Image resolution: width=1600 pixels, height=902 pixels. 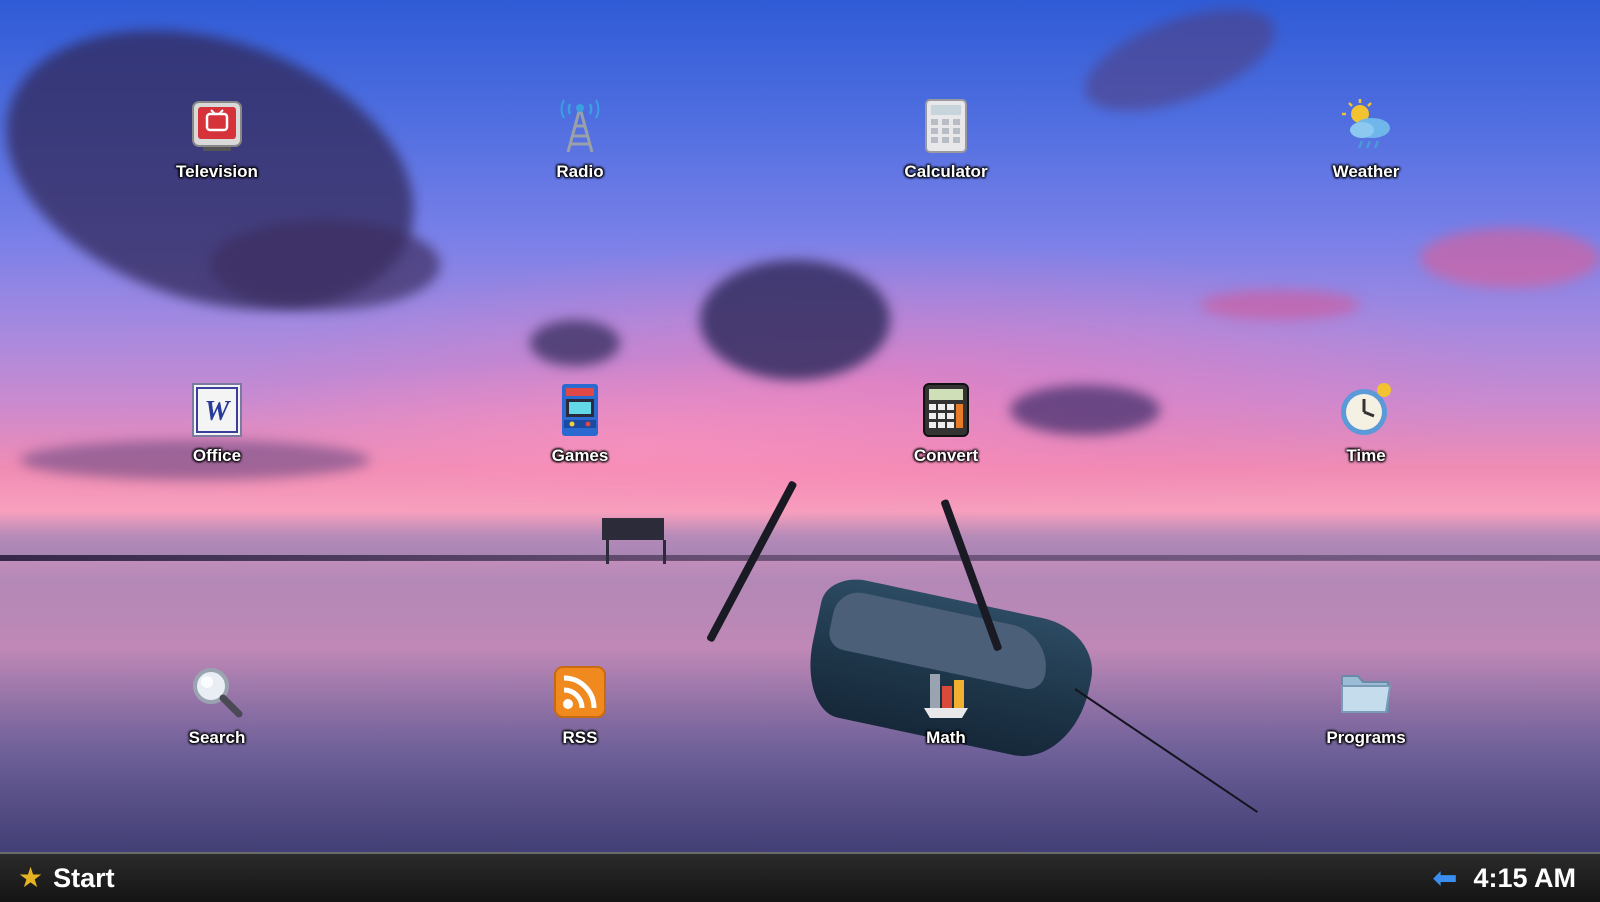 What do you see at coordinates (217, 737) in the screenshot?
I see `desktop-icon-label: Search` at bounding box center [217, 737].